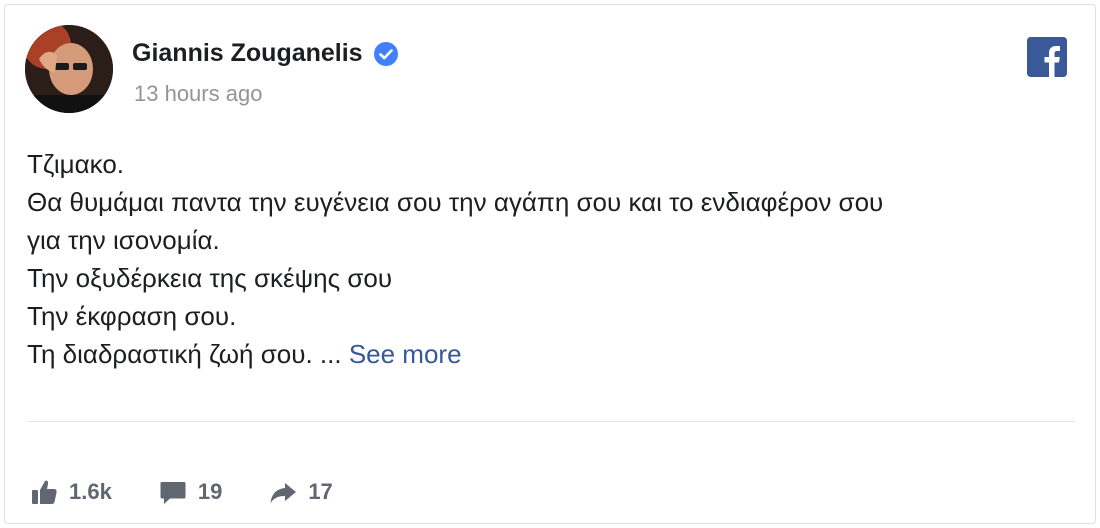 The image size is (1100, 528). I want to click on divider, so click(551, 421).